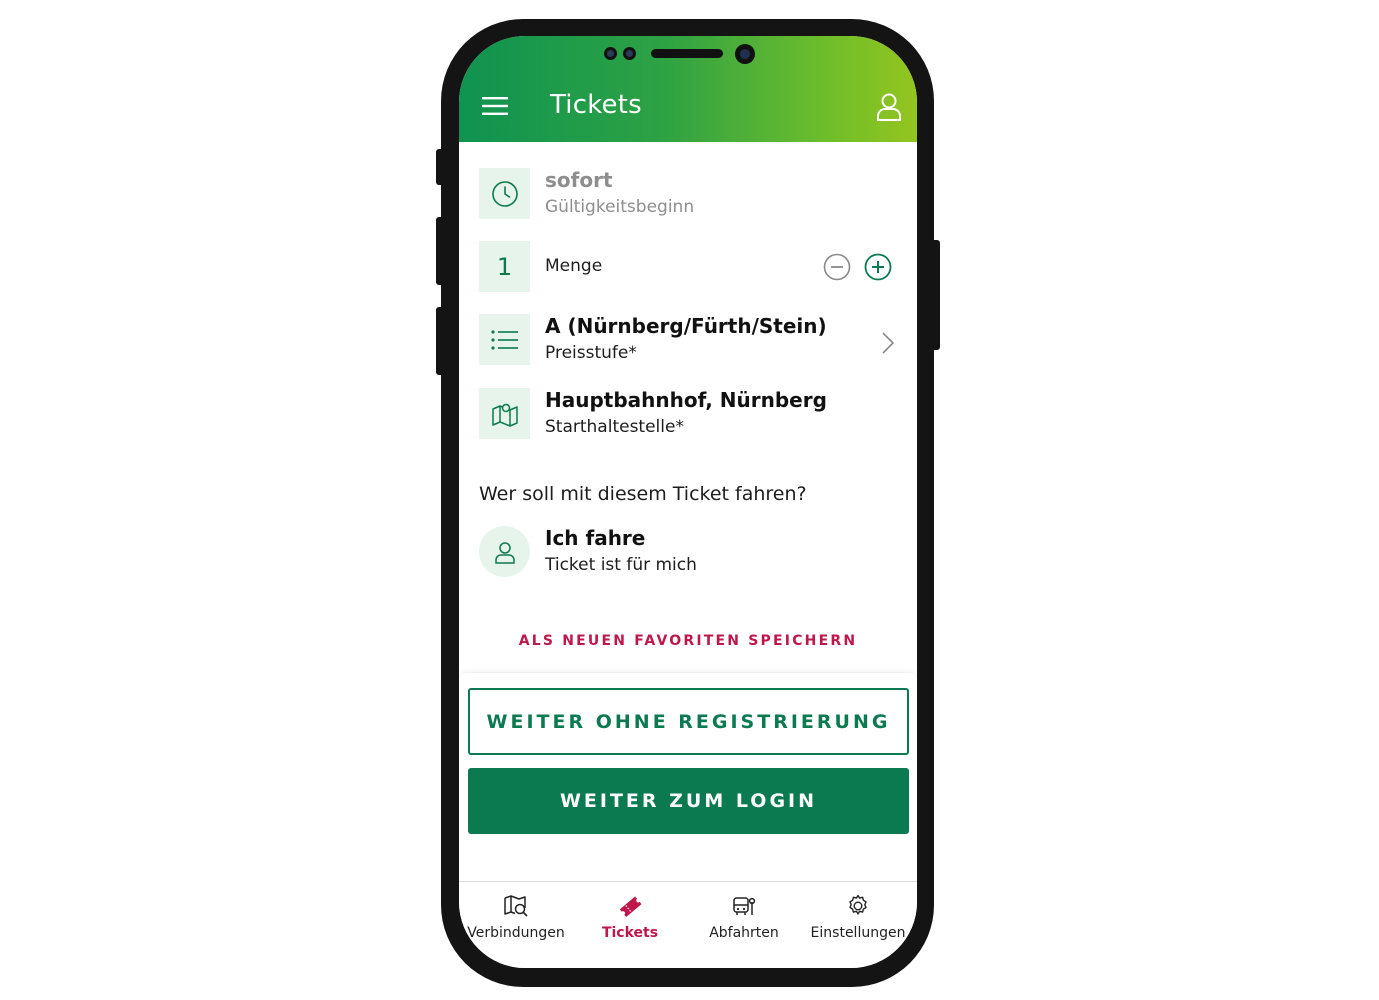  Describe the element at coordinates (516, 906) in the screenshot. I see `map-search-icon` at that location.